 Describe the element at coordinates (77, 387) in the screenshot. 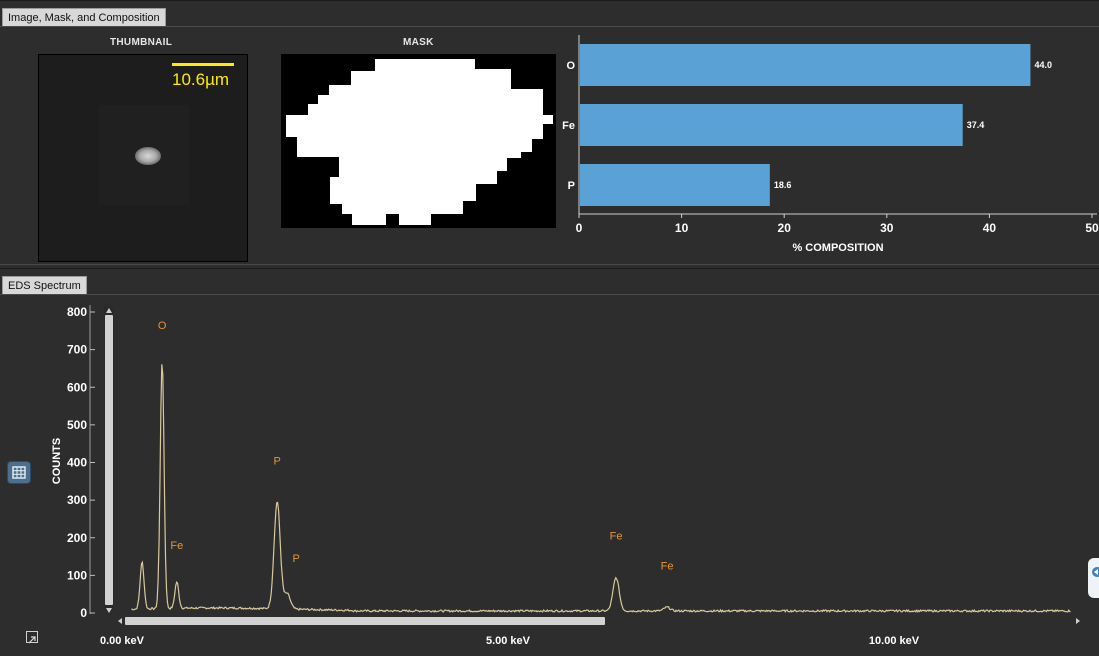

I see `y-tick-label: 600` at that location.